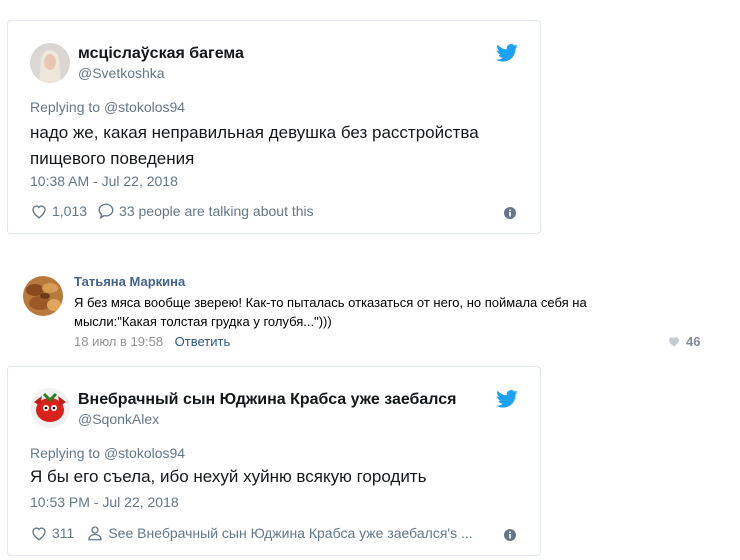 This screenshot has width=740, height=560. Describe the element at coordinates (118, 419) in the screenshot. I see `author-handle: @SqonkAlex` at that location.